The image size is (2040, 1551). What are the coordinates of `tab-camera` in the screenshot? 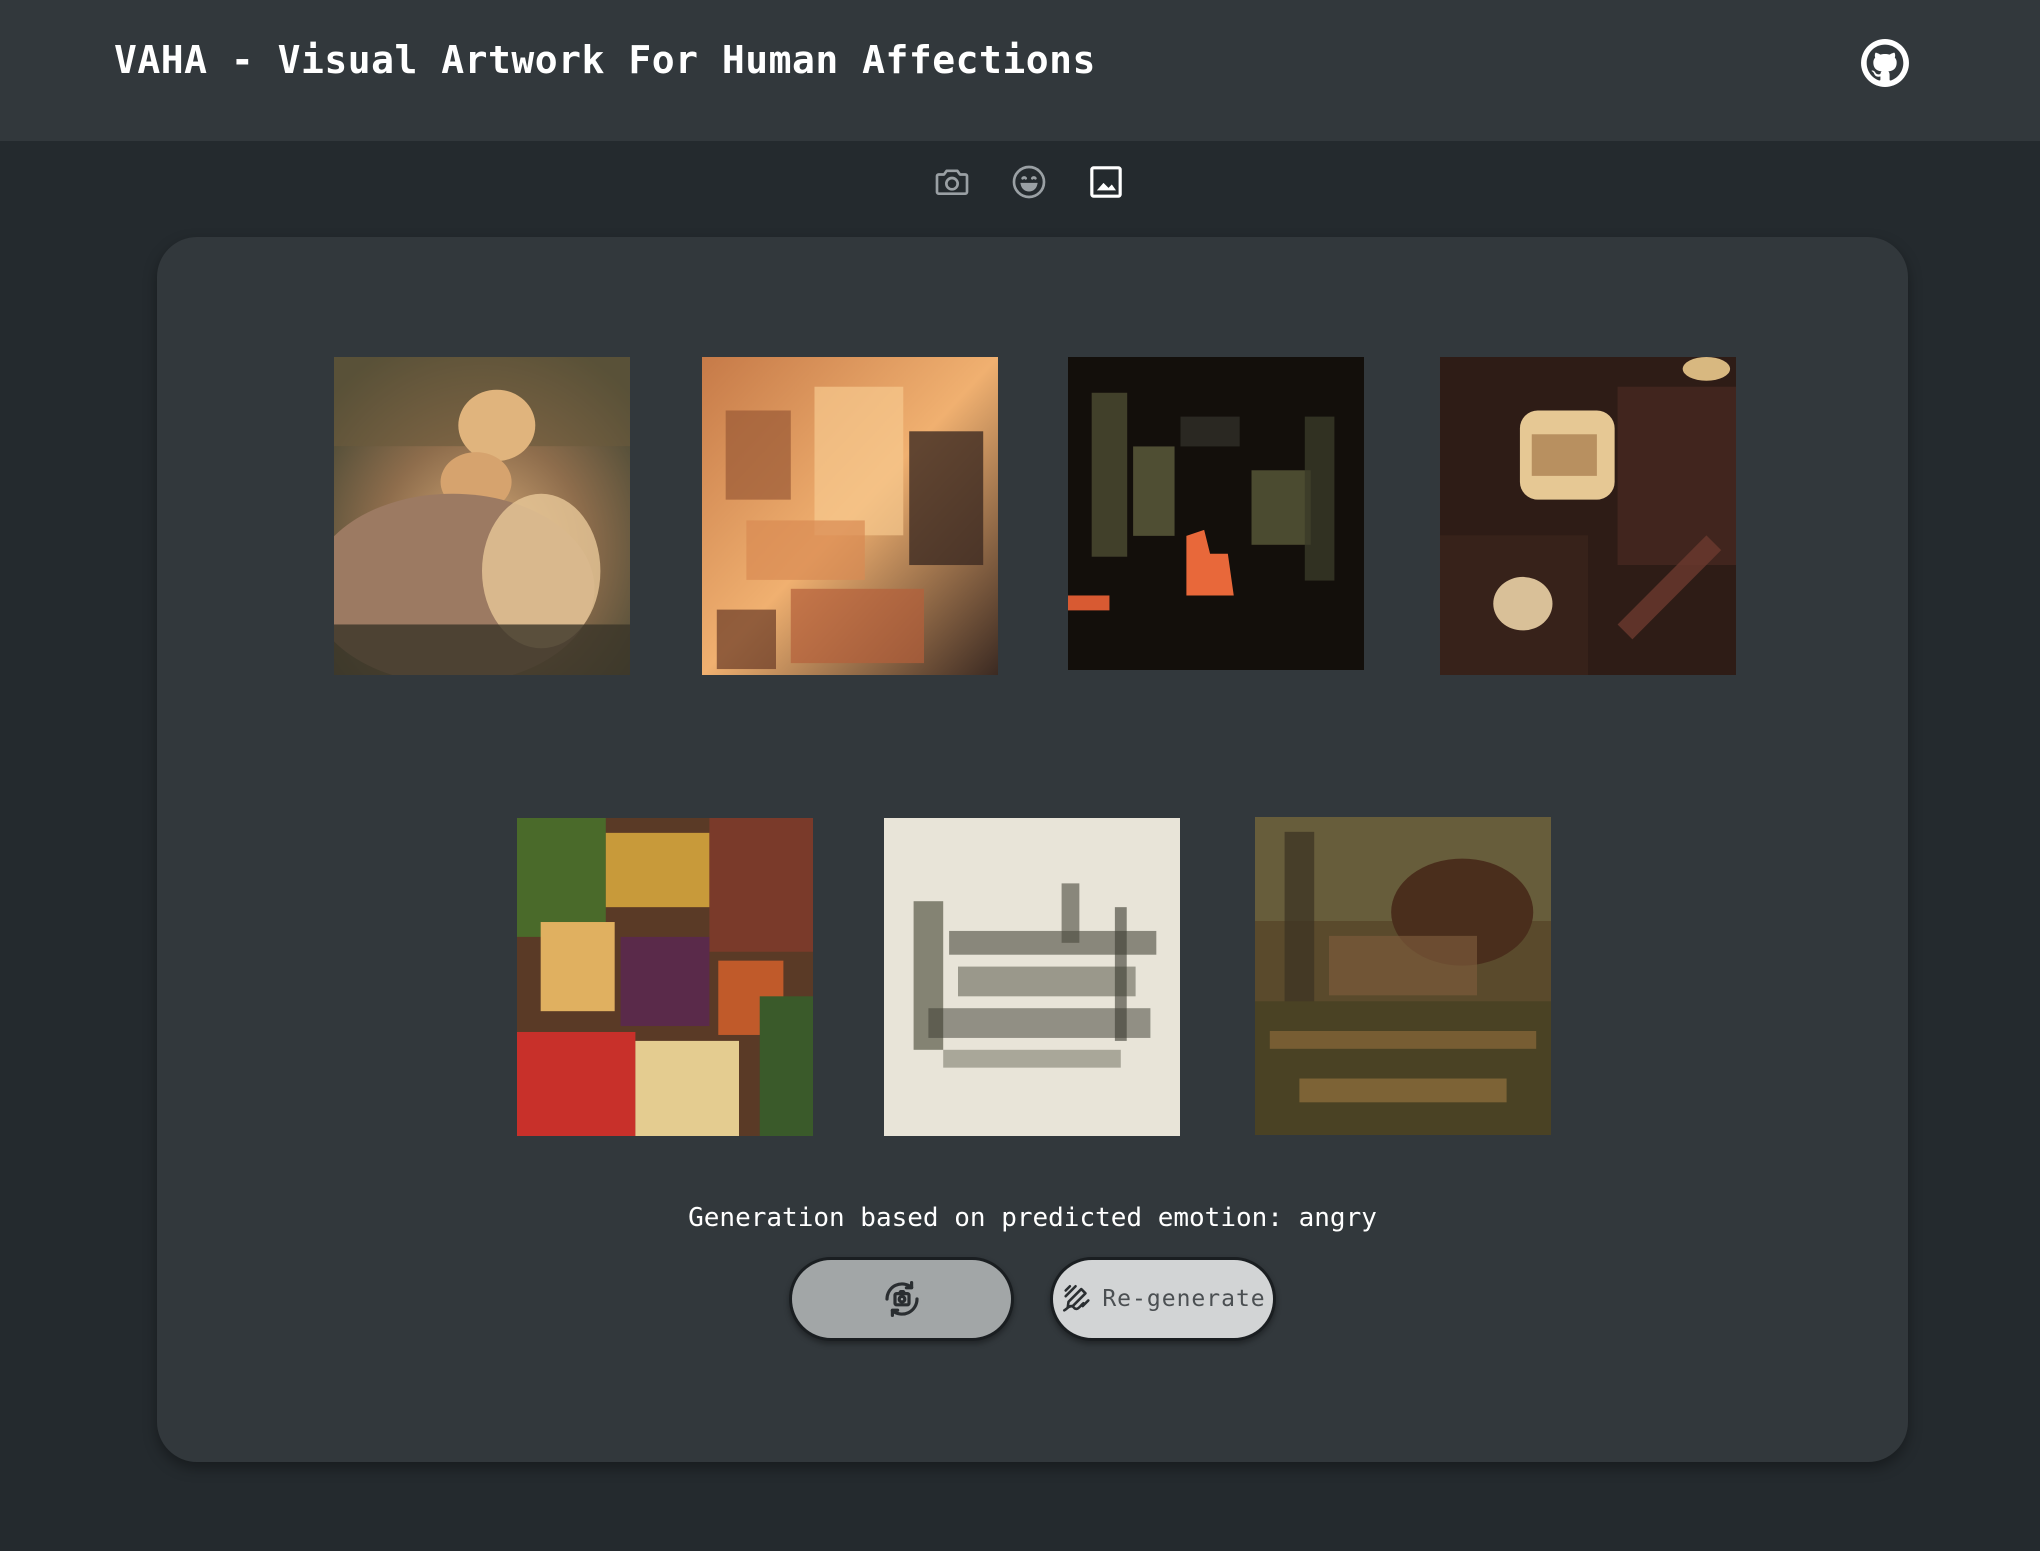 It's located at (952, 182).